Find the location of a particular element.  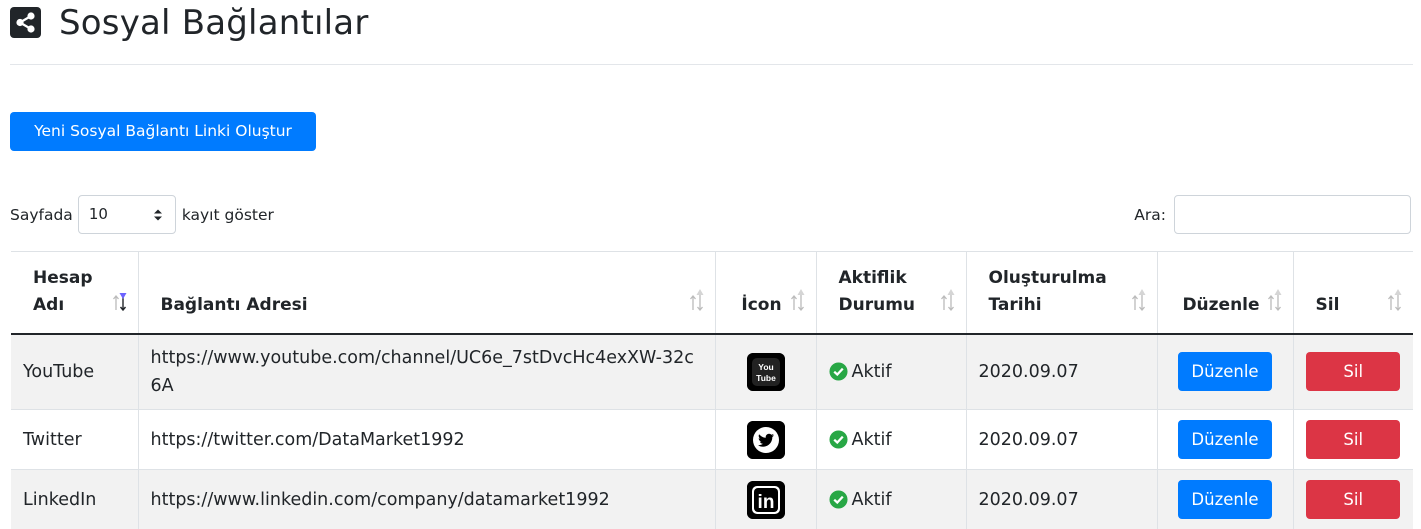

table-search: Ara: is located at coordinates (1272, 214).